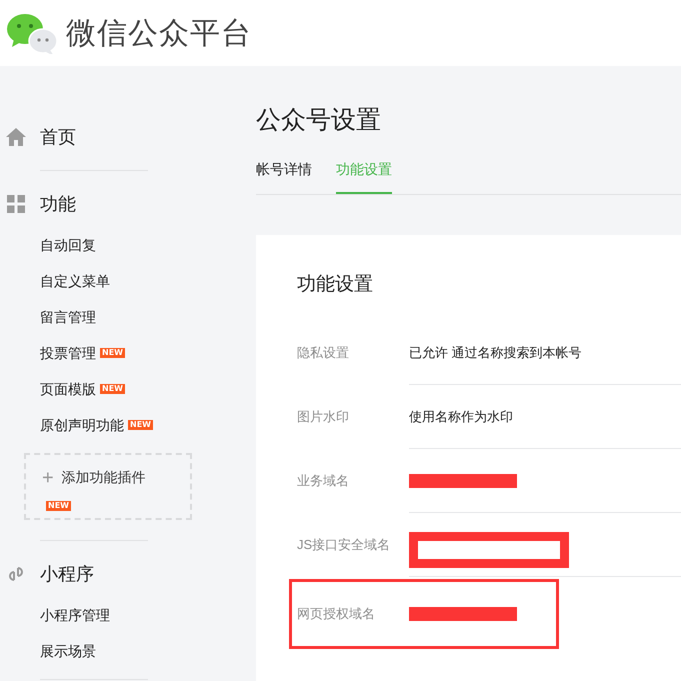 Image resolution: width=681 pixels, height=681 pixels. Describe the element at coordinates (323, 481) in the screenshot. I see `setting-label: 业务域名` at that location.